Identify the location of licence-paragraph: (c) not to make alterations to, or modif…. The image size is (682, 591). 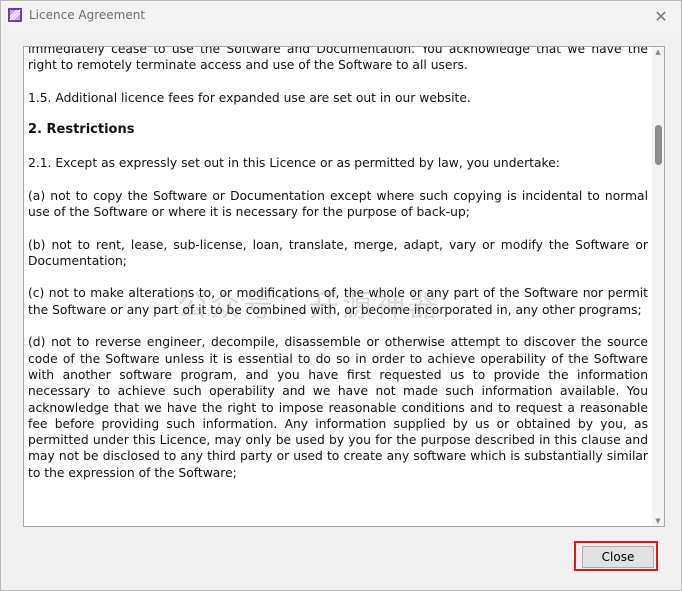
(338, 301).